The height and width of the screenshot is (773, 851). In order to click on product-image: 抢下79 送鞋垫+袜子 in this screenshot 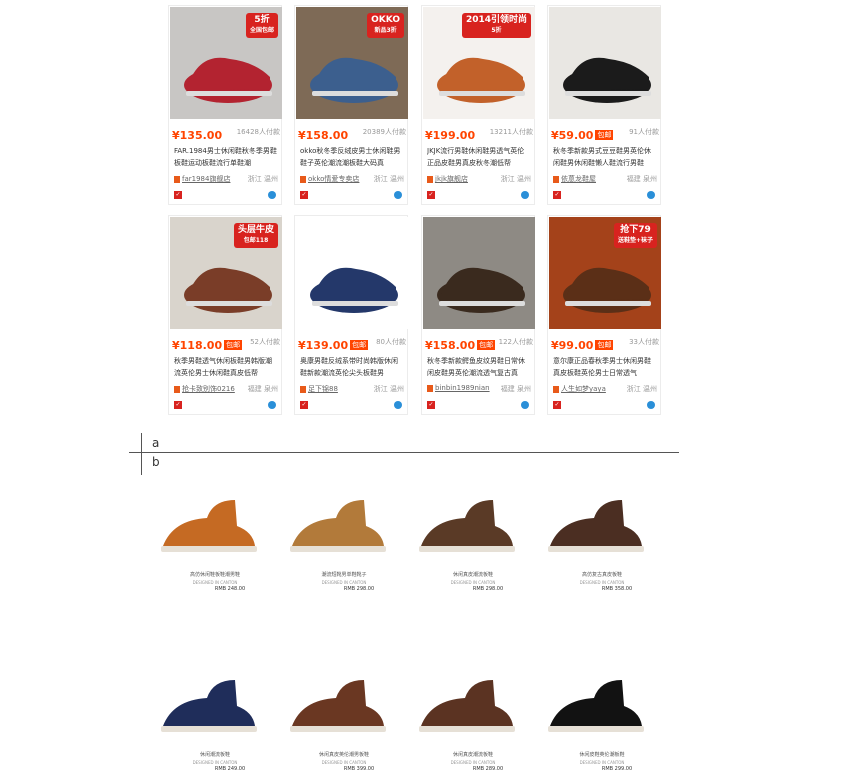, I will do `click(605, 273)`.